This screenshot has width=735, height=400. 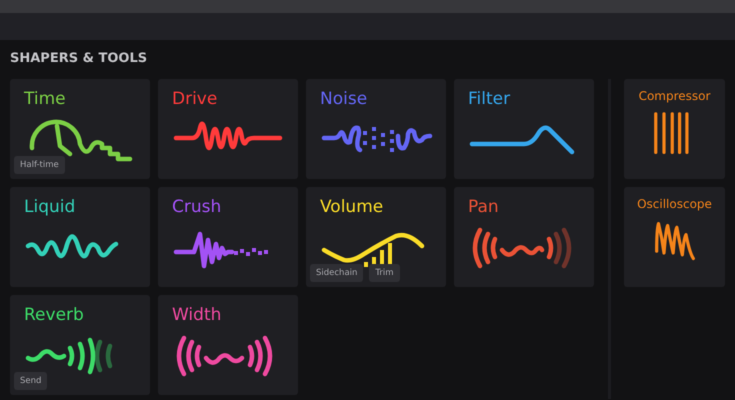 What do you see at coordinates (674, 237) in the screenshot?
I see `tool-card: Oscilloscope` at bounding box center [674, 237].